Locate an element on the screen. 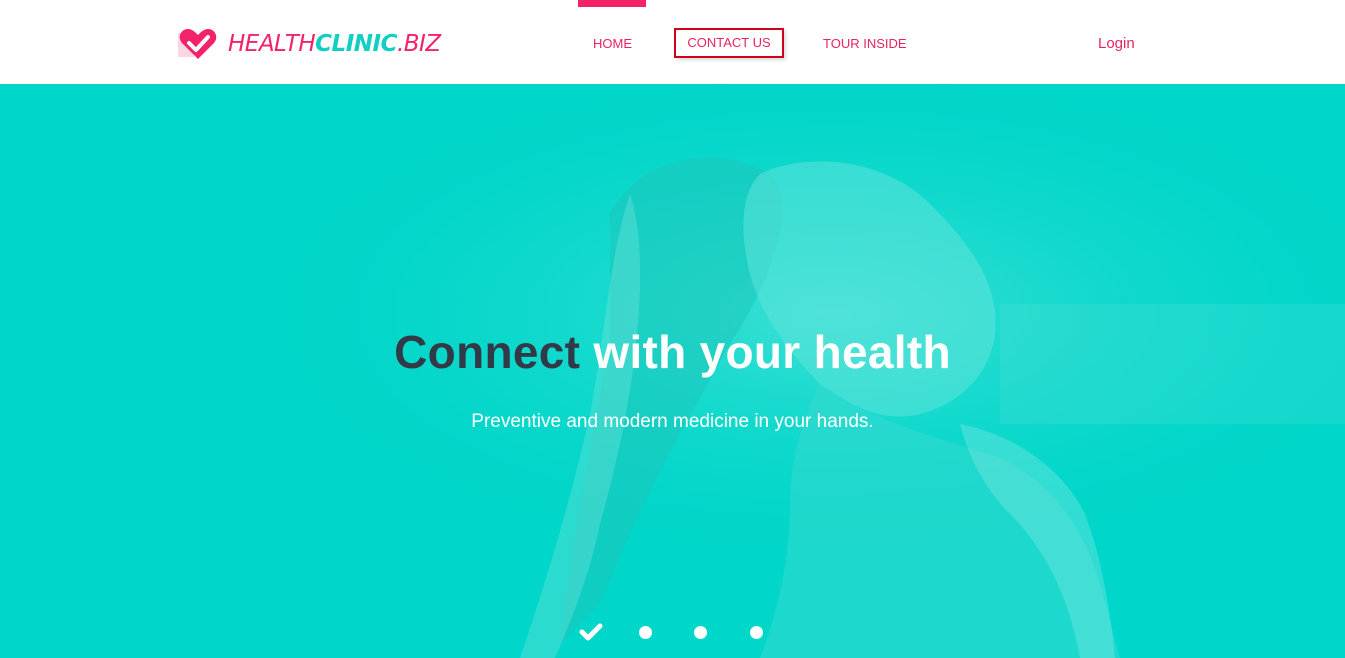 Image resolution: width=1345 pixels, height=658 pixels. logo-text-clinic: CLINIC is located at coordinates (356, 43).